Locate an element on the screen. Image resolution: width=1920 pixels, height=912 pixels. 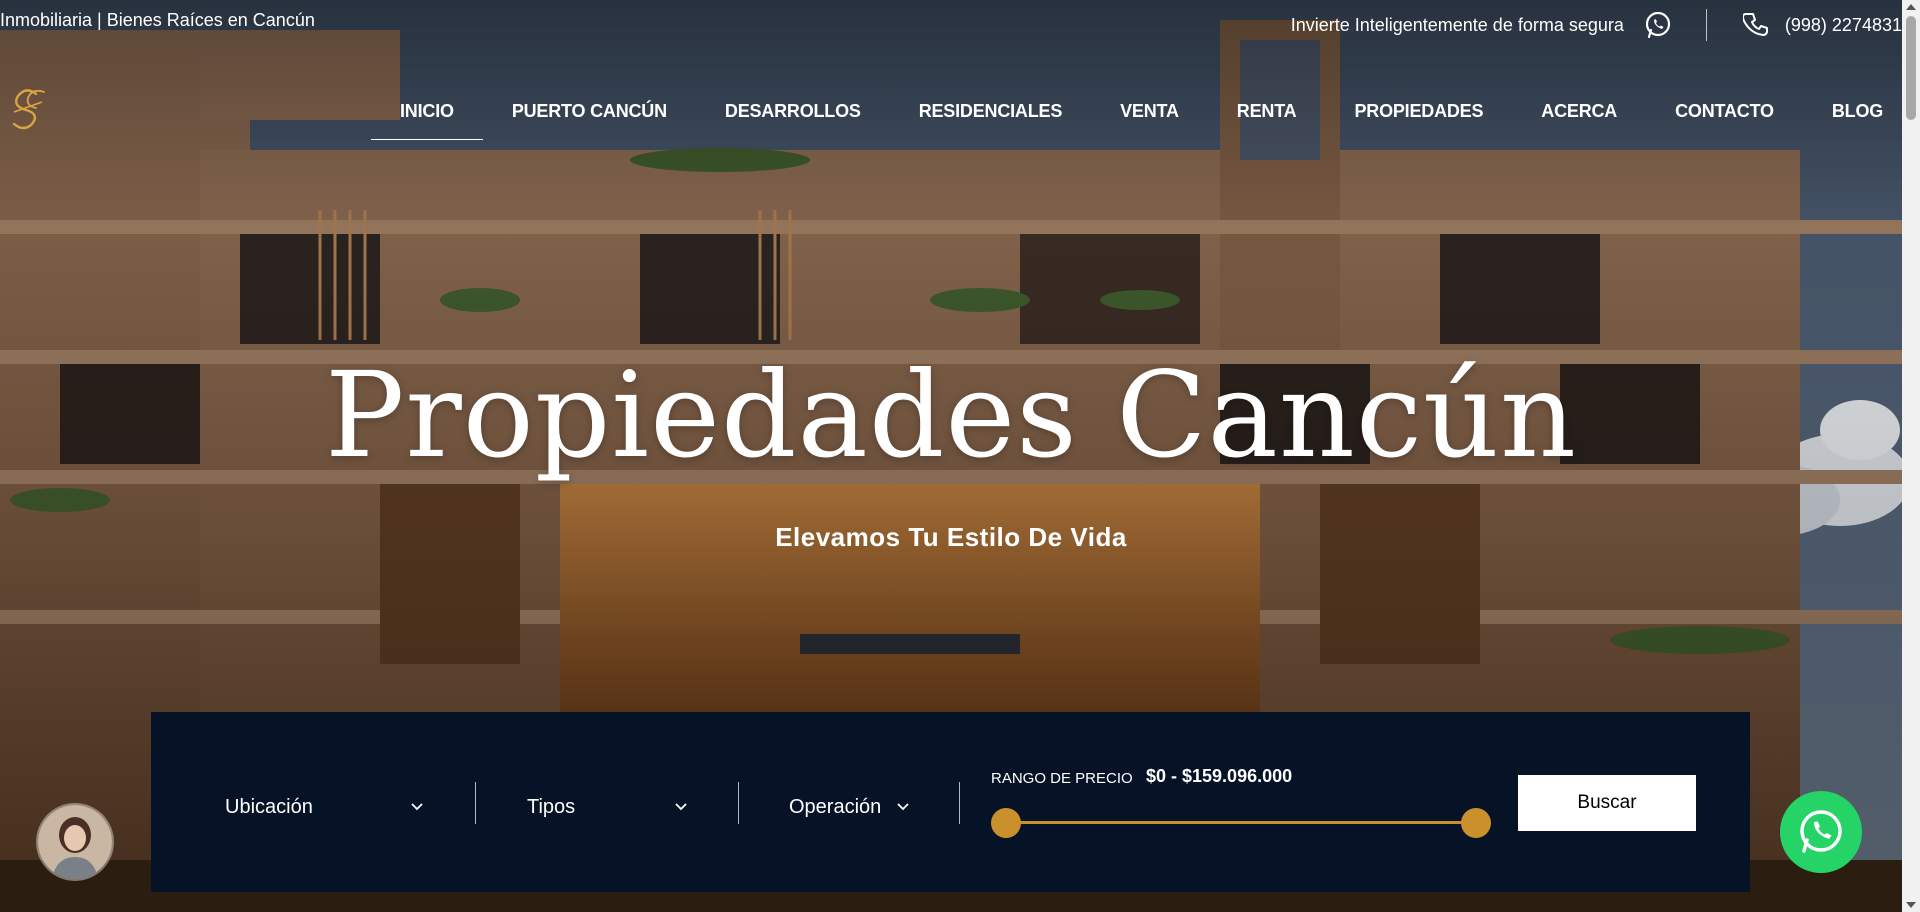
phone-number: (998) 2274831 is located at coordinates (1843, 25).